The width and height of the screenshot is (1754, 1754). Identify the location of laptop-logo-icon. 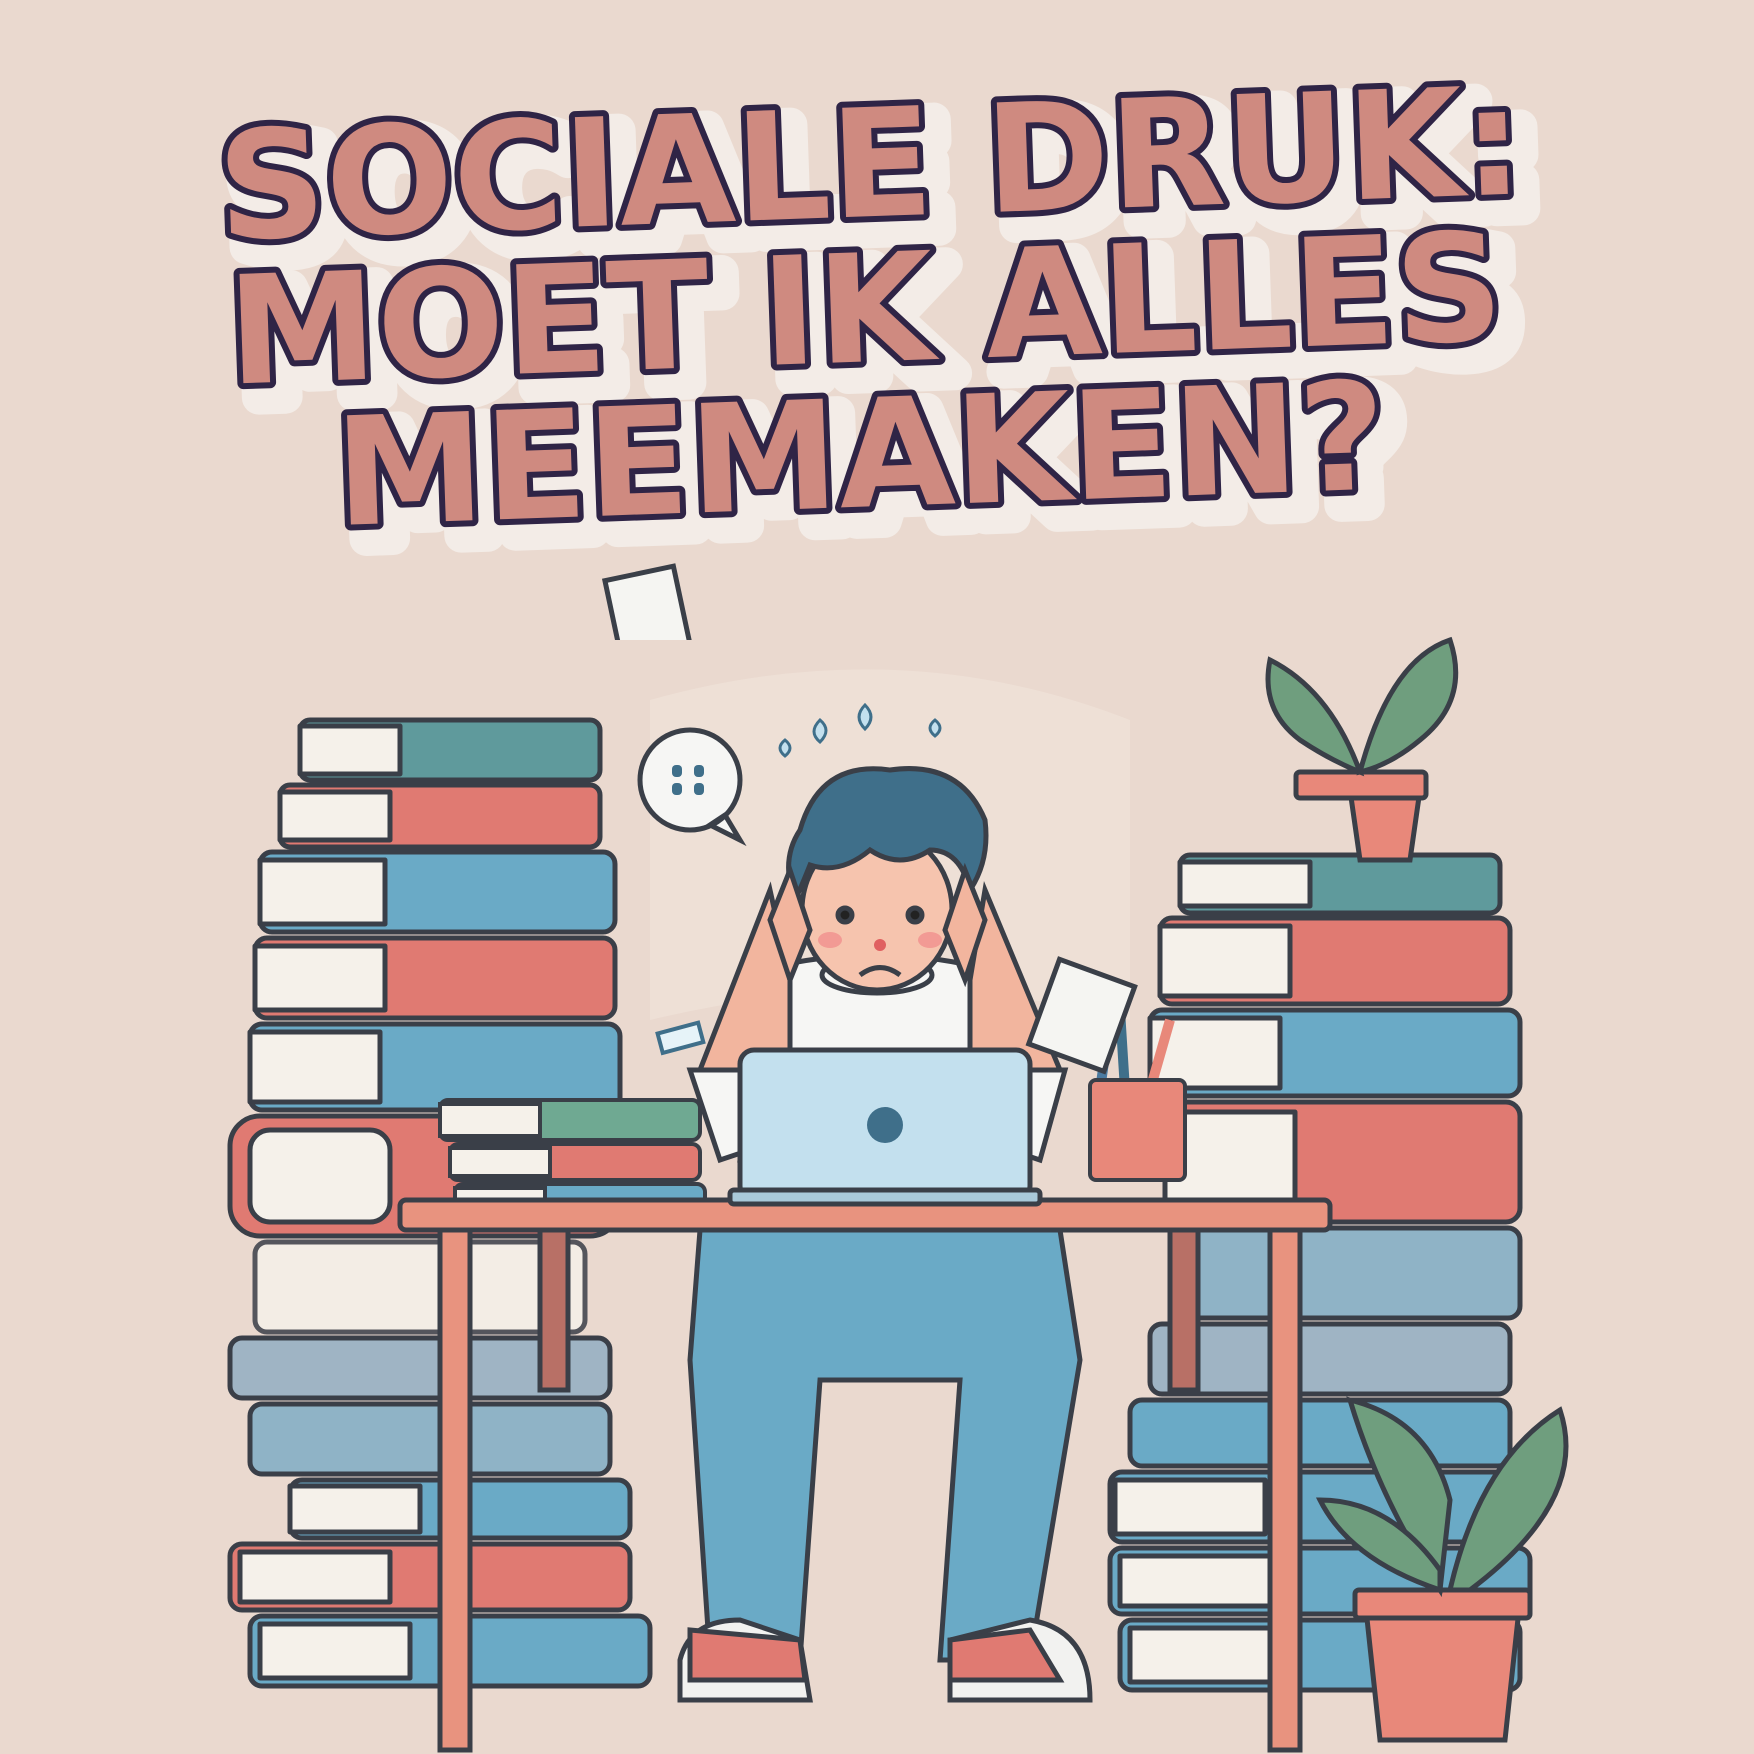
(885, 1125).